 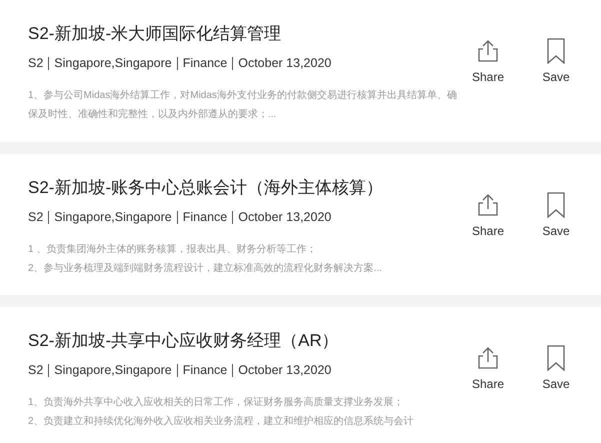 I want to click on job-description: 1 、负责集团海外主体的账务核算，报表出具、财务分析等工作；, so click(x=173, y=249).